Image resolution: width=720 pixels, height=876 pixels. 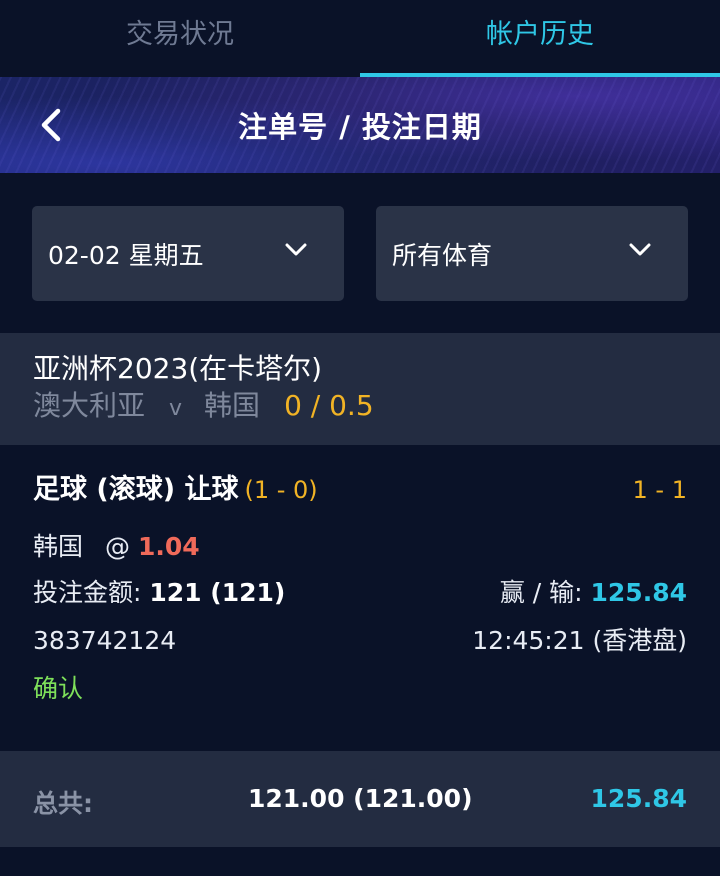 I want to click on sport-dropdown-value: 所有体育, so click(x=442, y=255).